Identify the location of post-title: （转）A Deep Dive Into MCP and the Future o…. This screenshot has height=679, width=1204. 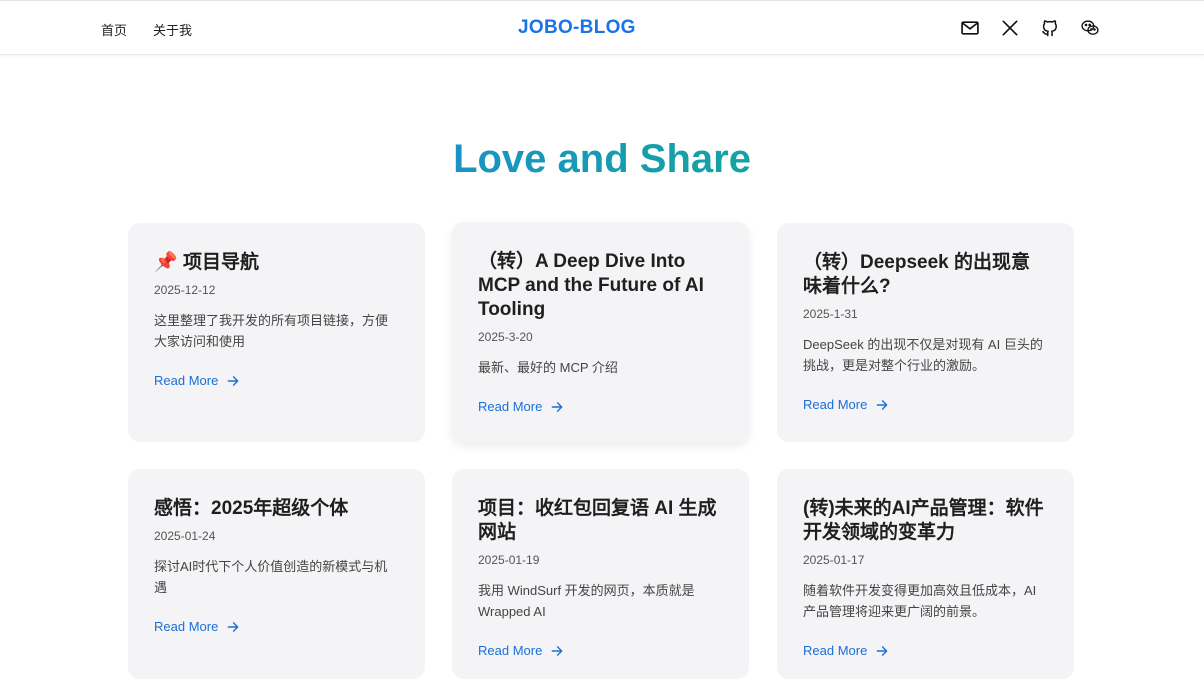
(600, 286).